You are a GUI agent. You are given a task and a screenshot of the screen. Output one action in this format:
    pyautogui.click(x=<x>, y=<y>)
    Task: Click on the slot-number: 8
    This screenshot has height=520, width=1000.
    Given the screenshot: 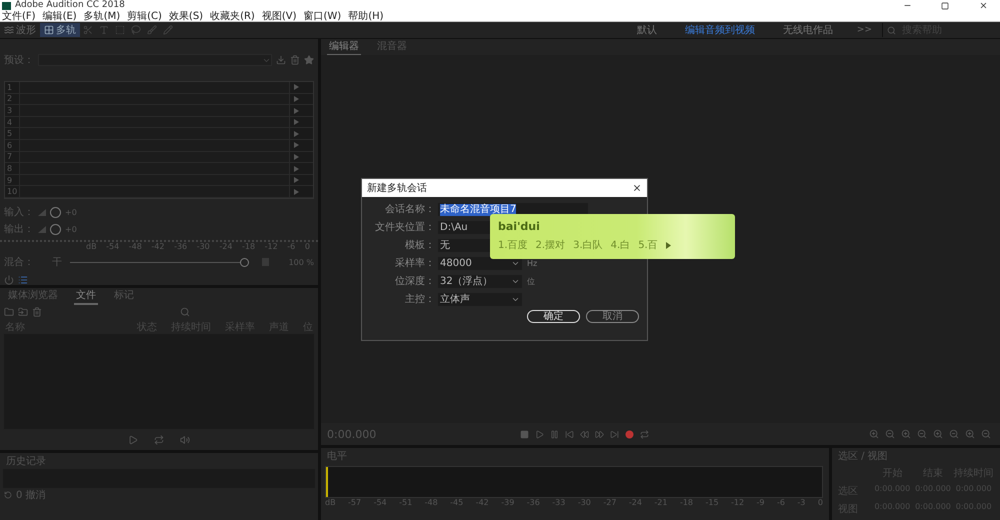 What is the action you would take?
    pyautogui.click(x=10, y=169)
    